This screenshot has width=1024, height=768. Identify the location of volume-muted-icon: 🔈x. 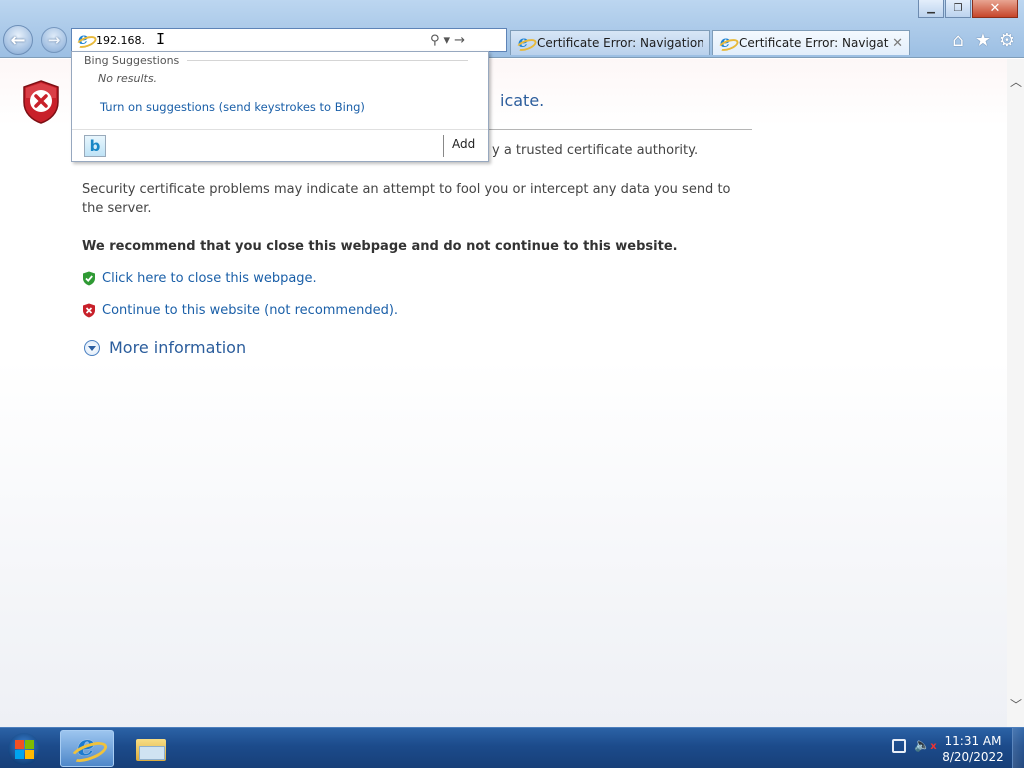
(925, 745).